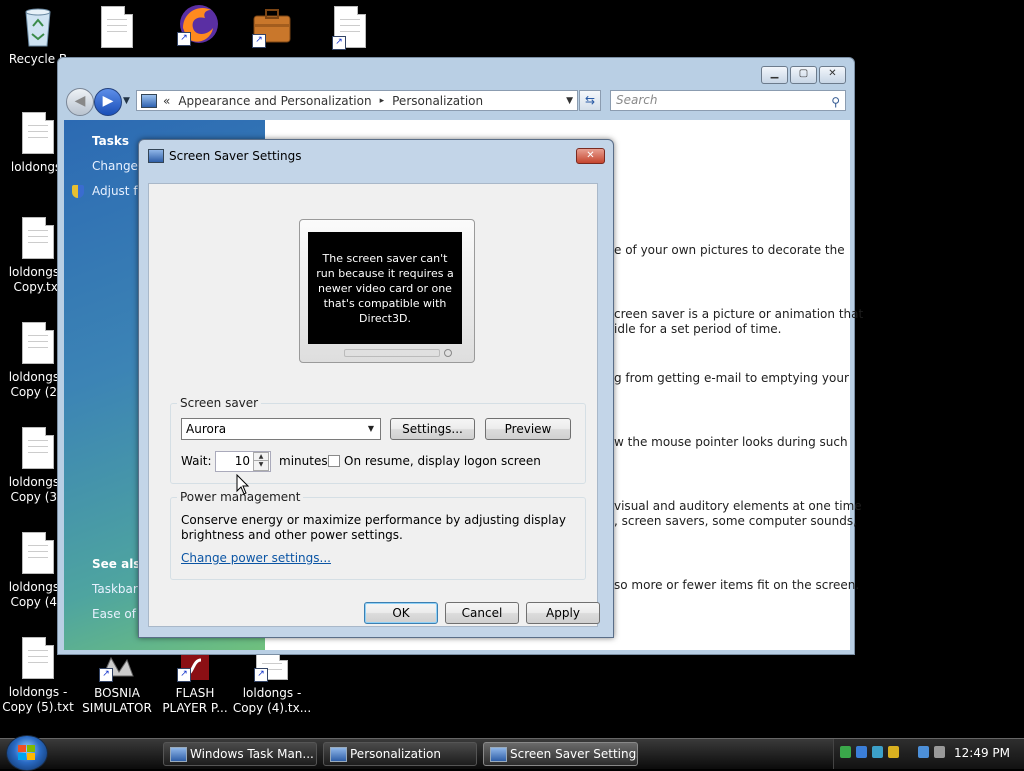 This screenshot has height=771, width=1024. Describe the element at coordinates (939, 752) in the screenshot. I see `volume-muted-icon` at that location.